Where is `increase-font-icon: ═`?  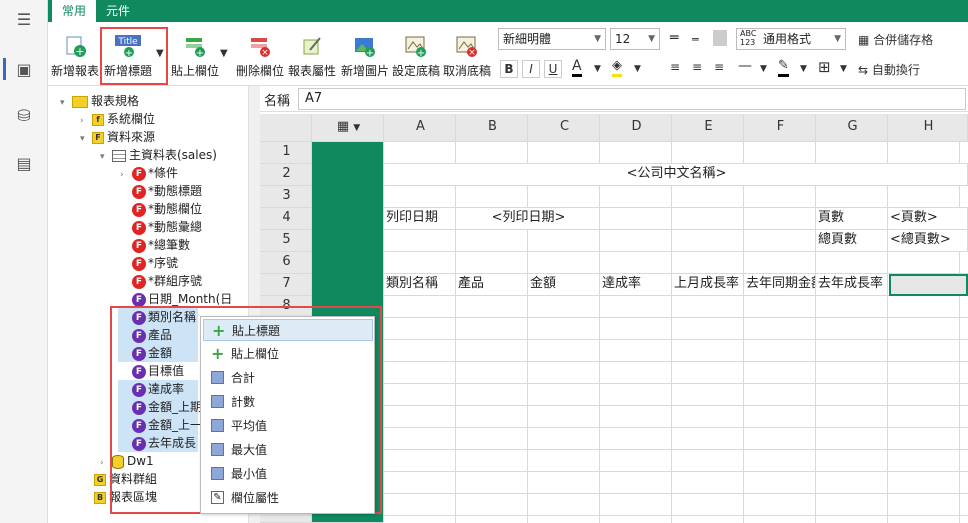
increase-font-icon: ═ is located at coordinates (674, 38).